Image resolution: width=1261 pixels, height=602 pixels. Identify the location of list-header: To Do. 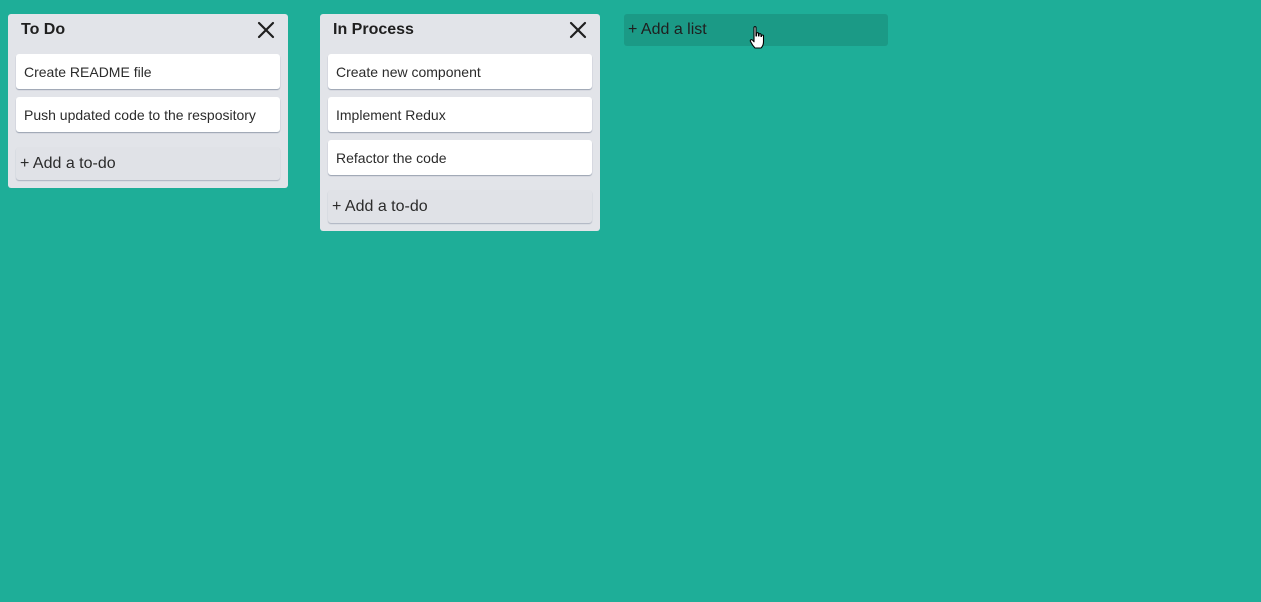
(148, 30).